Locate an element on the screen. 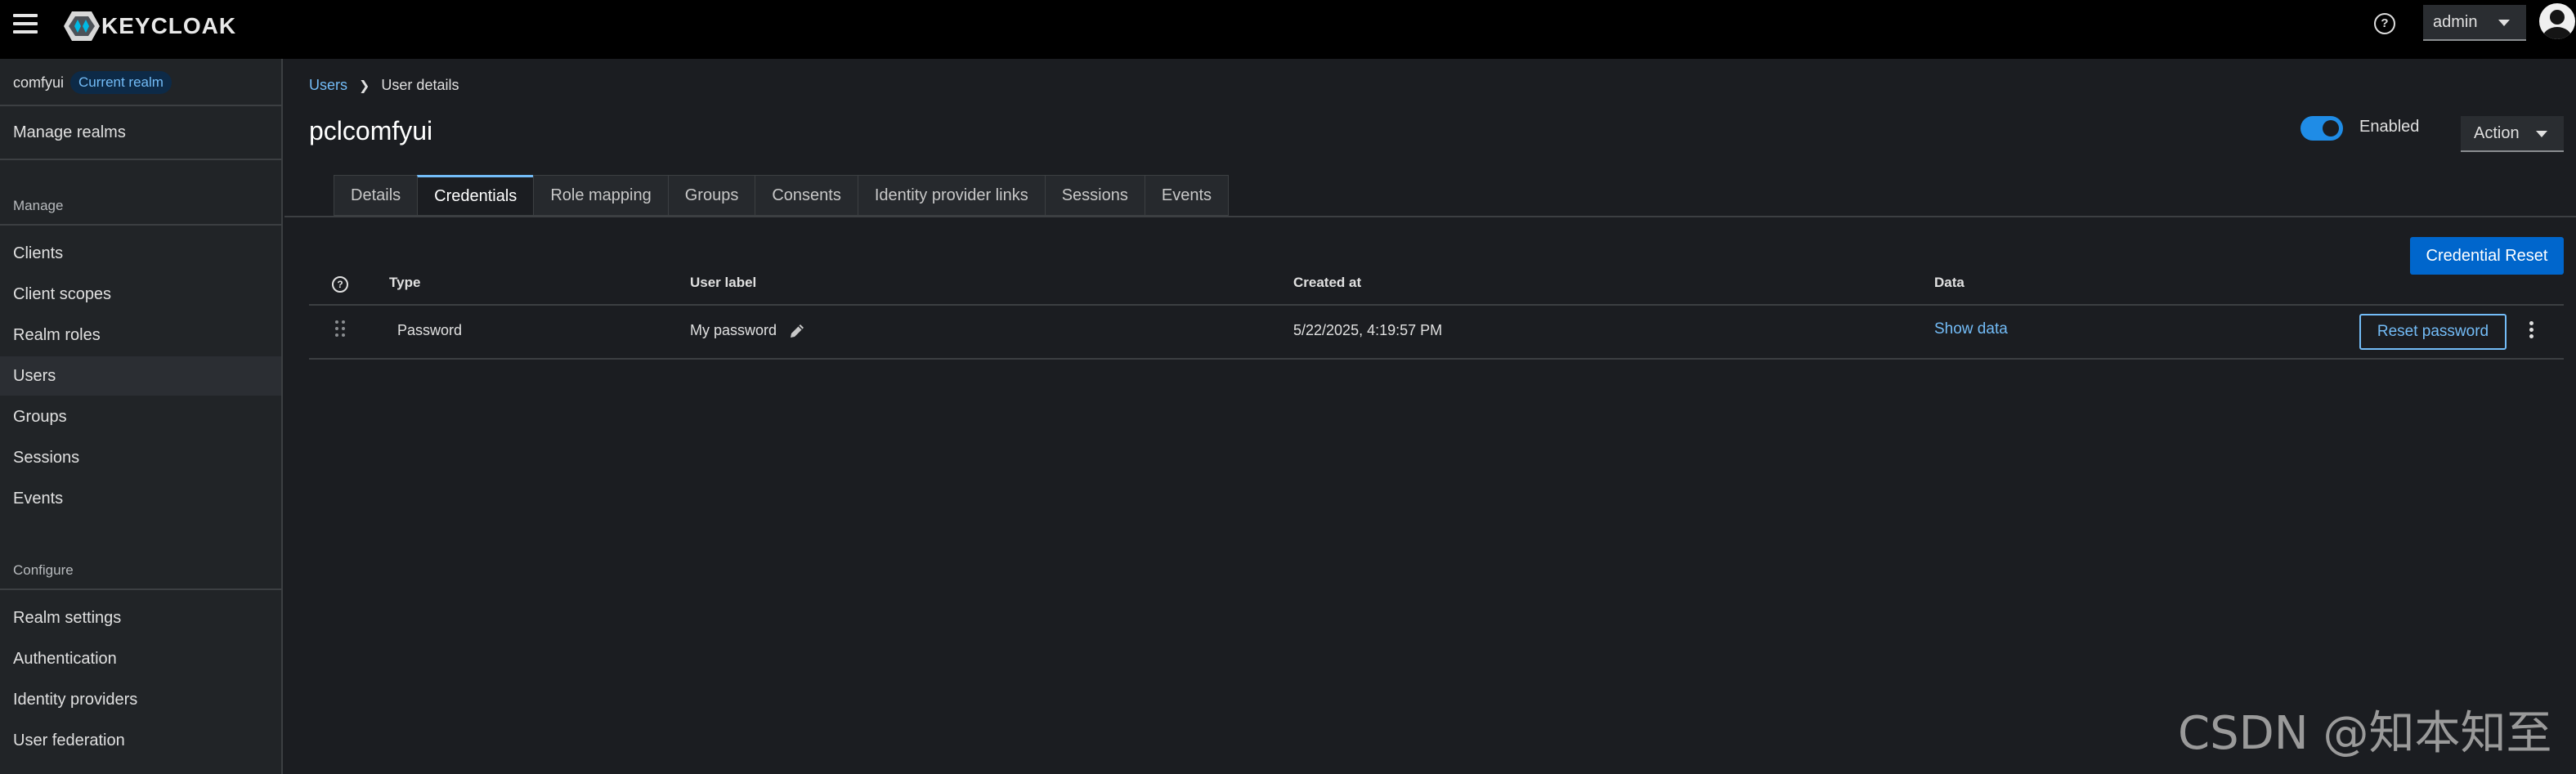 Image resolution: width=2576 pixels, height=774 pixels. tabs-divider is located at coordinates (1430, 217).